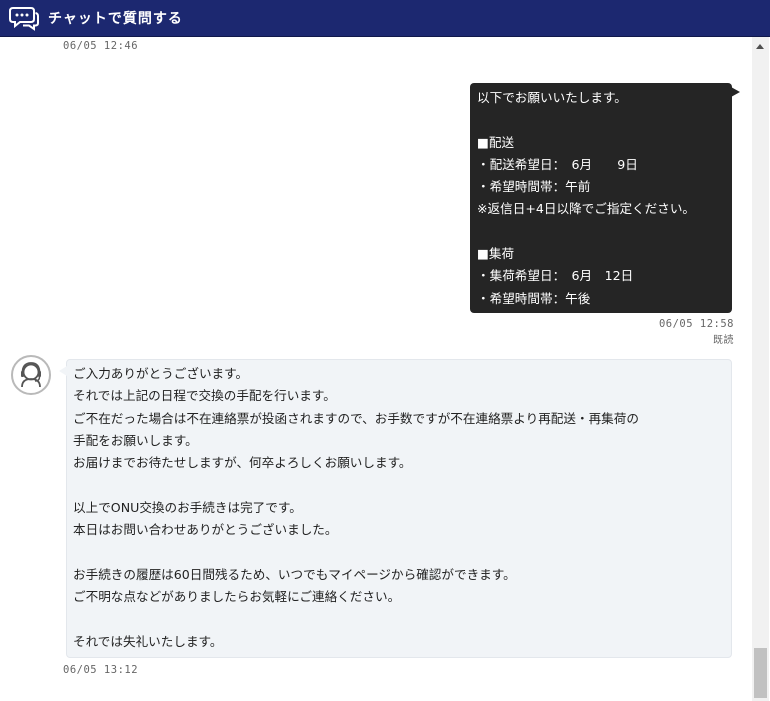 The image size is (770, 701). What do you see at coordinates (385, 18) in the screenshot?
I see `chat-header: チャットで質問する` at bounding box center [385, 18].